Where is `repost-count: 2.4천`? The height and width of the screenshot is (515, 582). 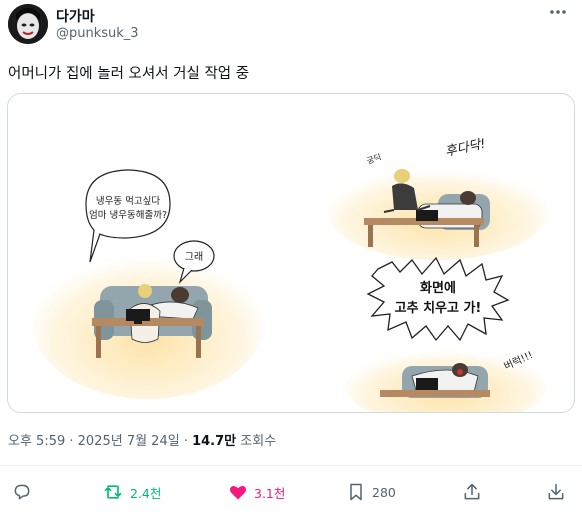
repost-count: 2.4천 is located at coordinates (146, 493).